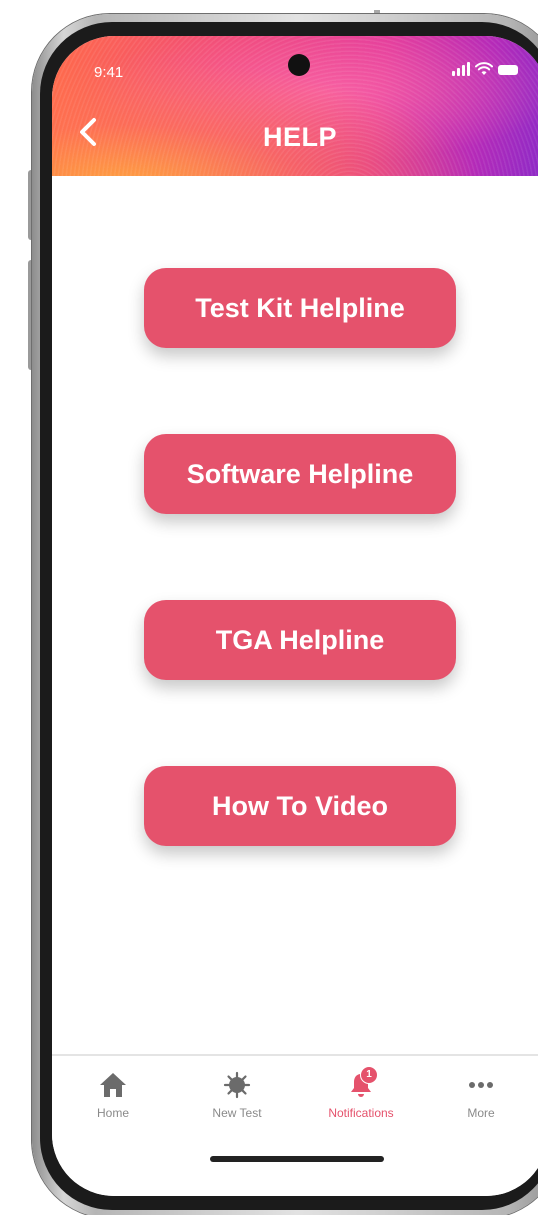 The width and height of the screenshot is (538, 1215). What do you see at coordinates (113, 1085) in the screenshot?
I see `home-icon` at bounding box center [113, 1085].